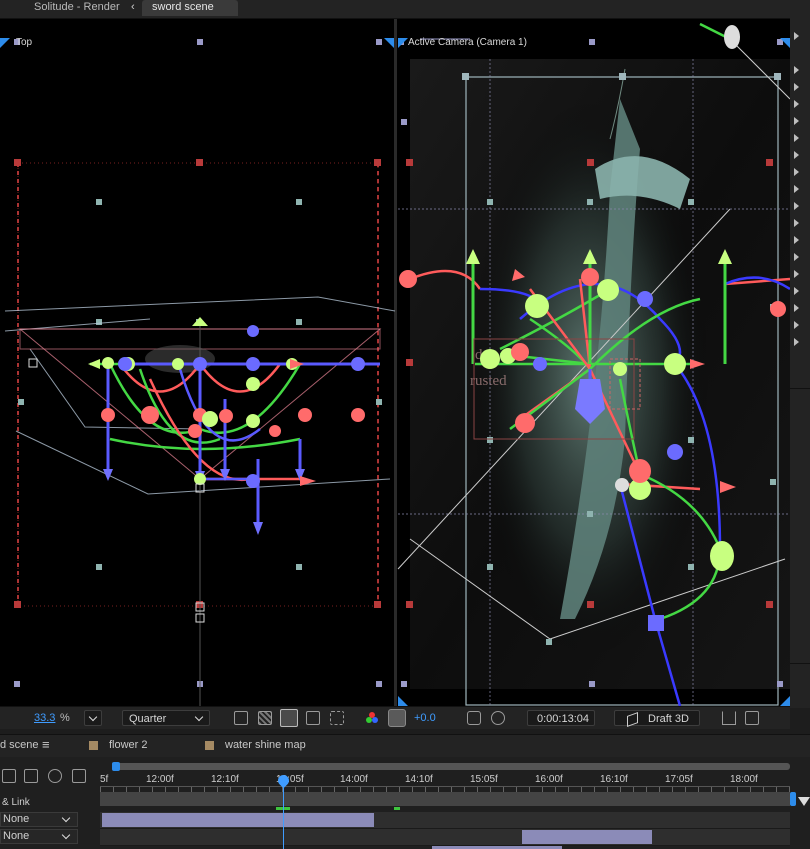  Describe the element at coordinates (24, 42) in the screenshot. I see `top-view-label: Top` at that location.